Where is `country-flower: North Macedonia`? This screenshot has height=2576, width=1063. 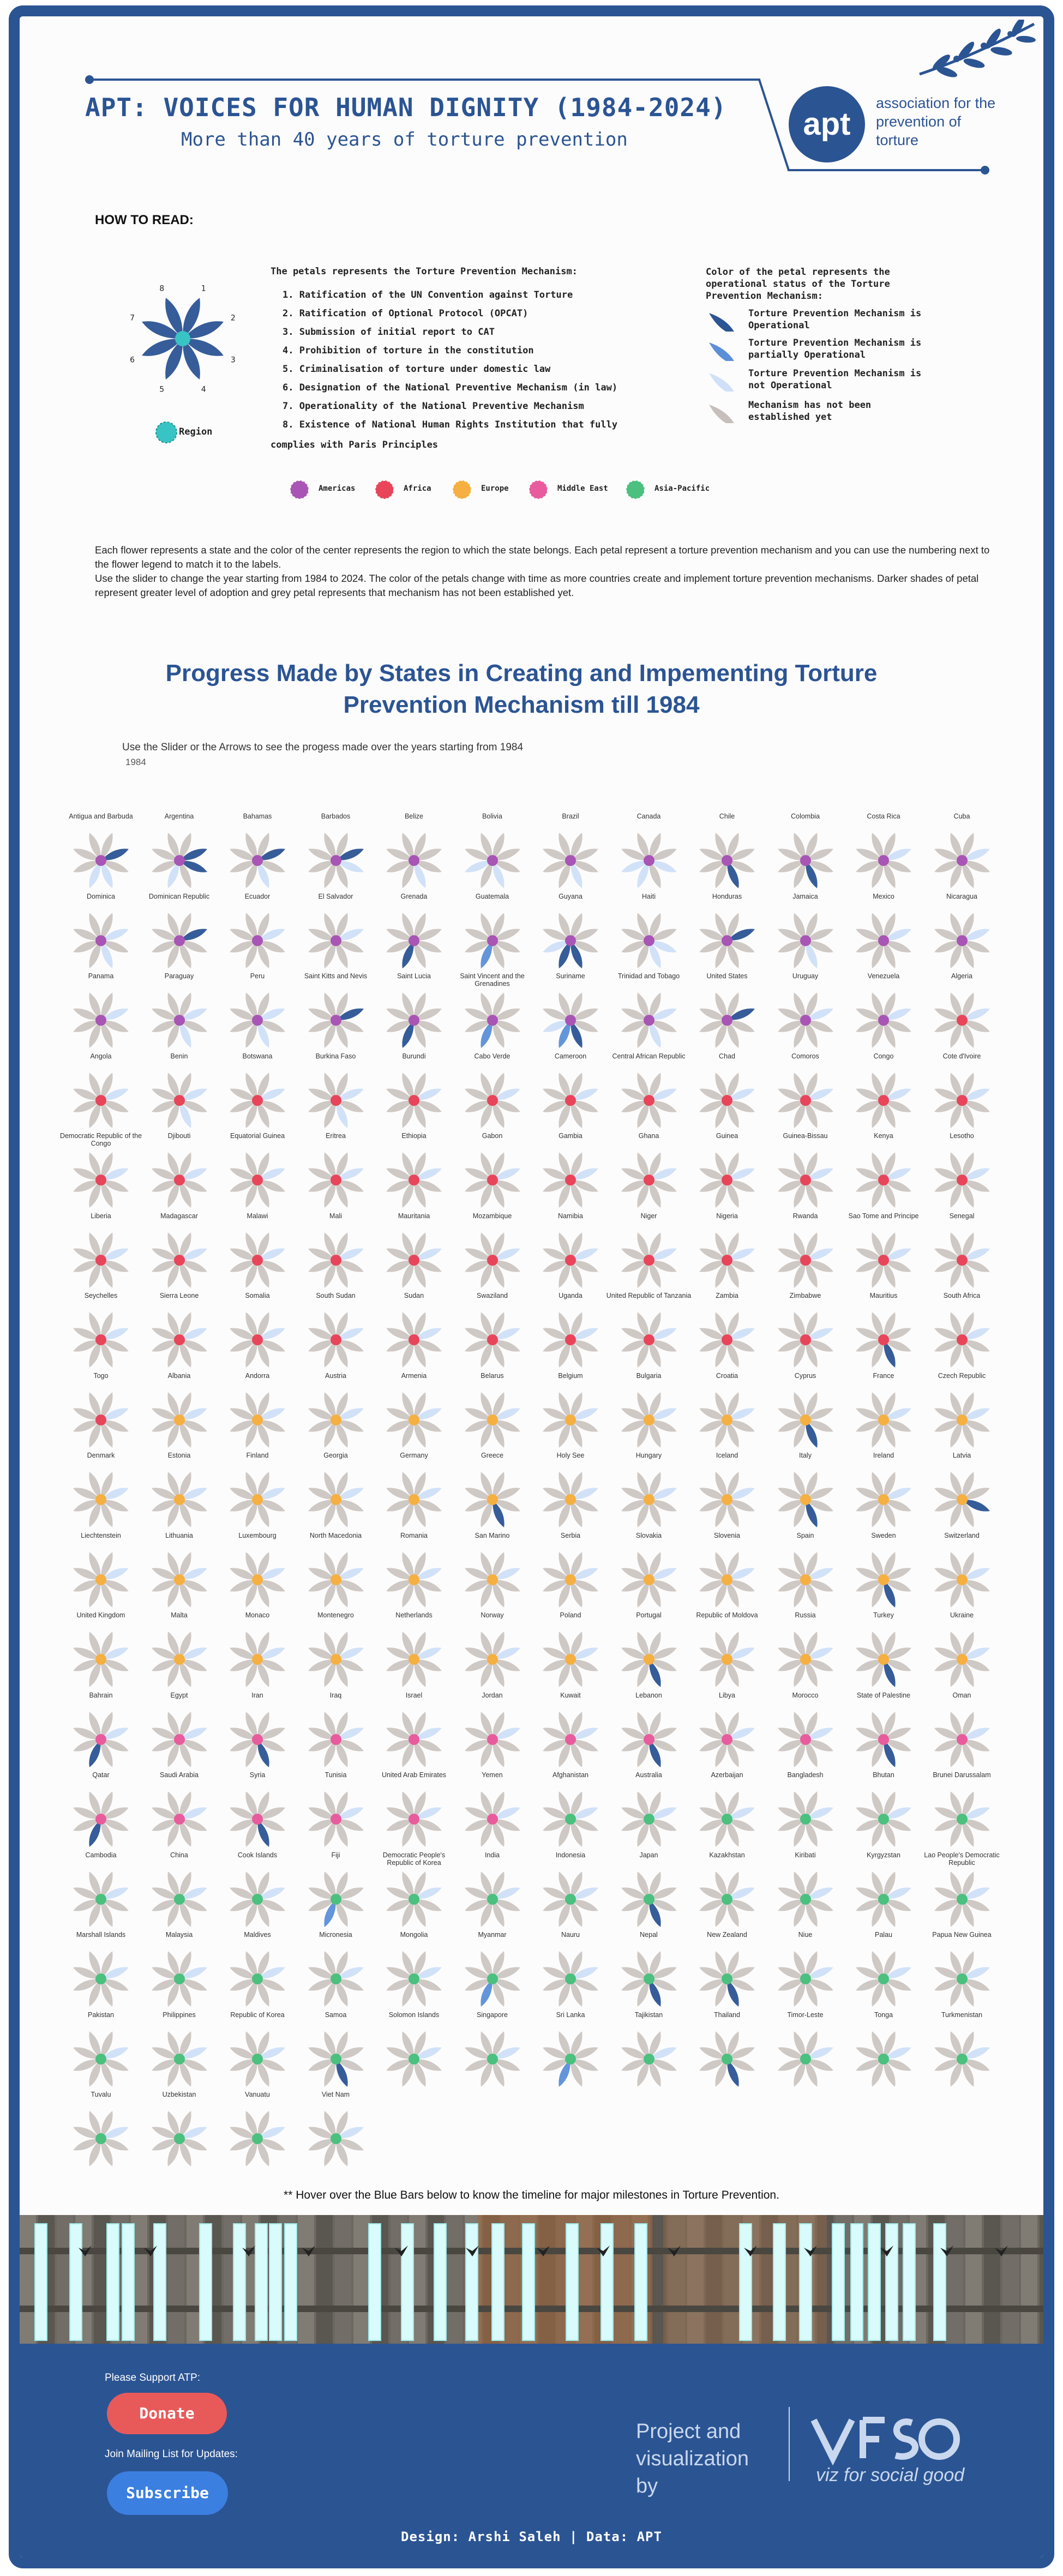
country-flower: North Macedonia is located at coordinates (336, 1571).